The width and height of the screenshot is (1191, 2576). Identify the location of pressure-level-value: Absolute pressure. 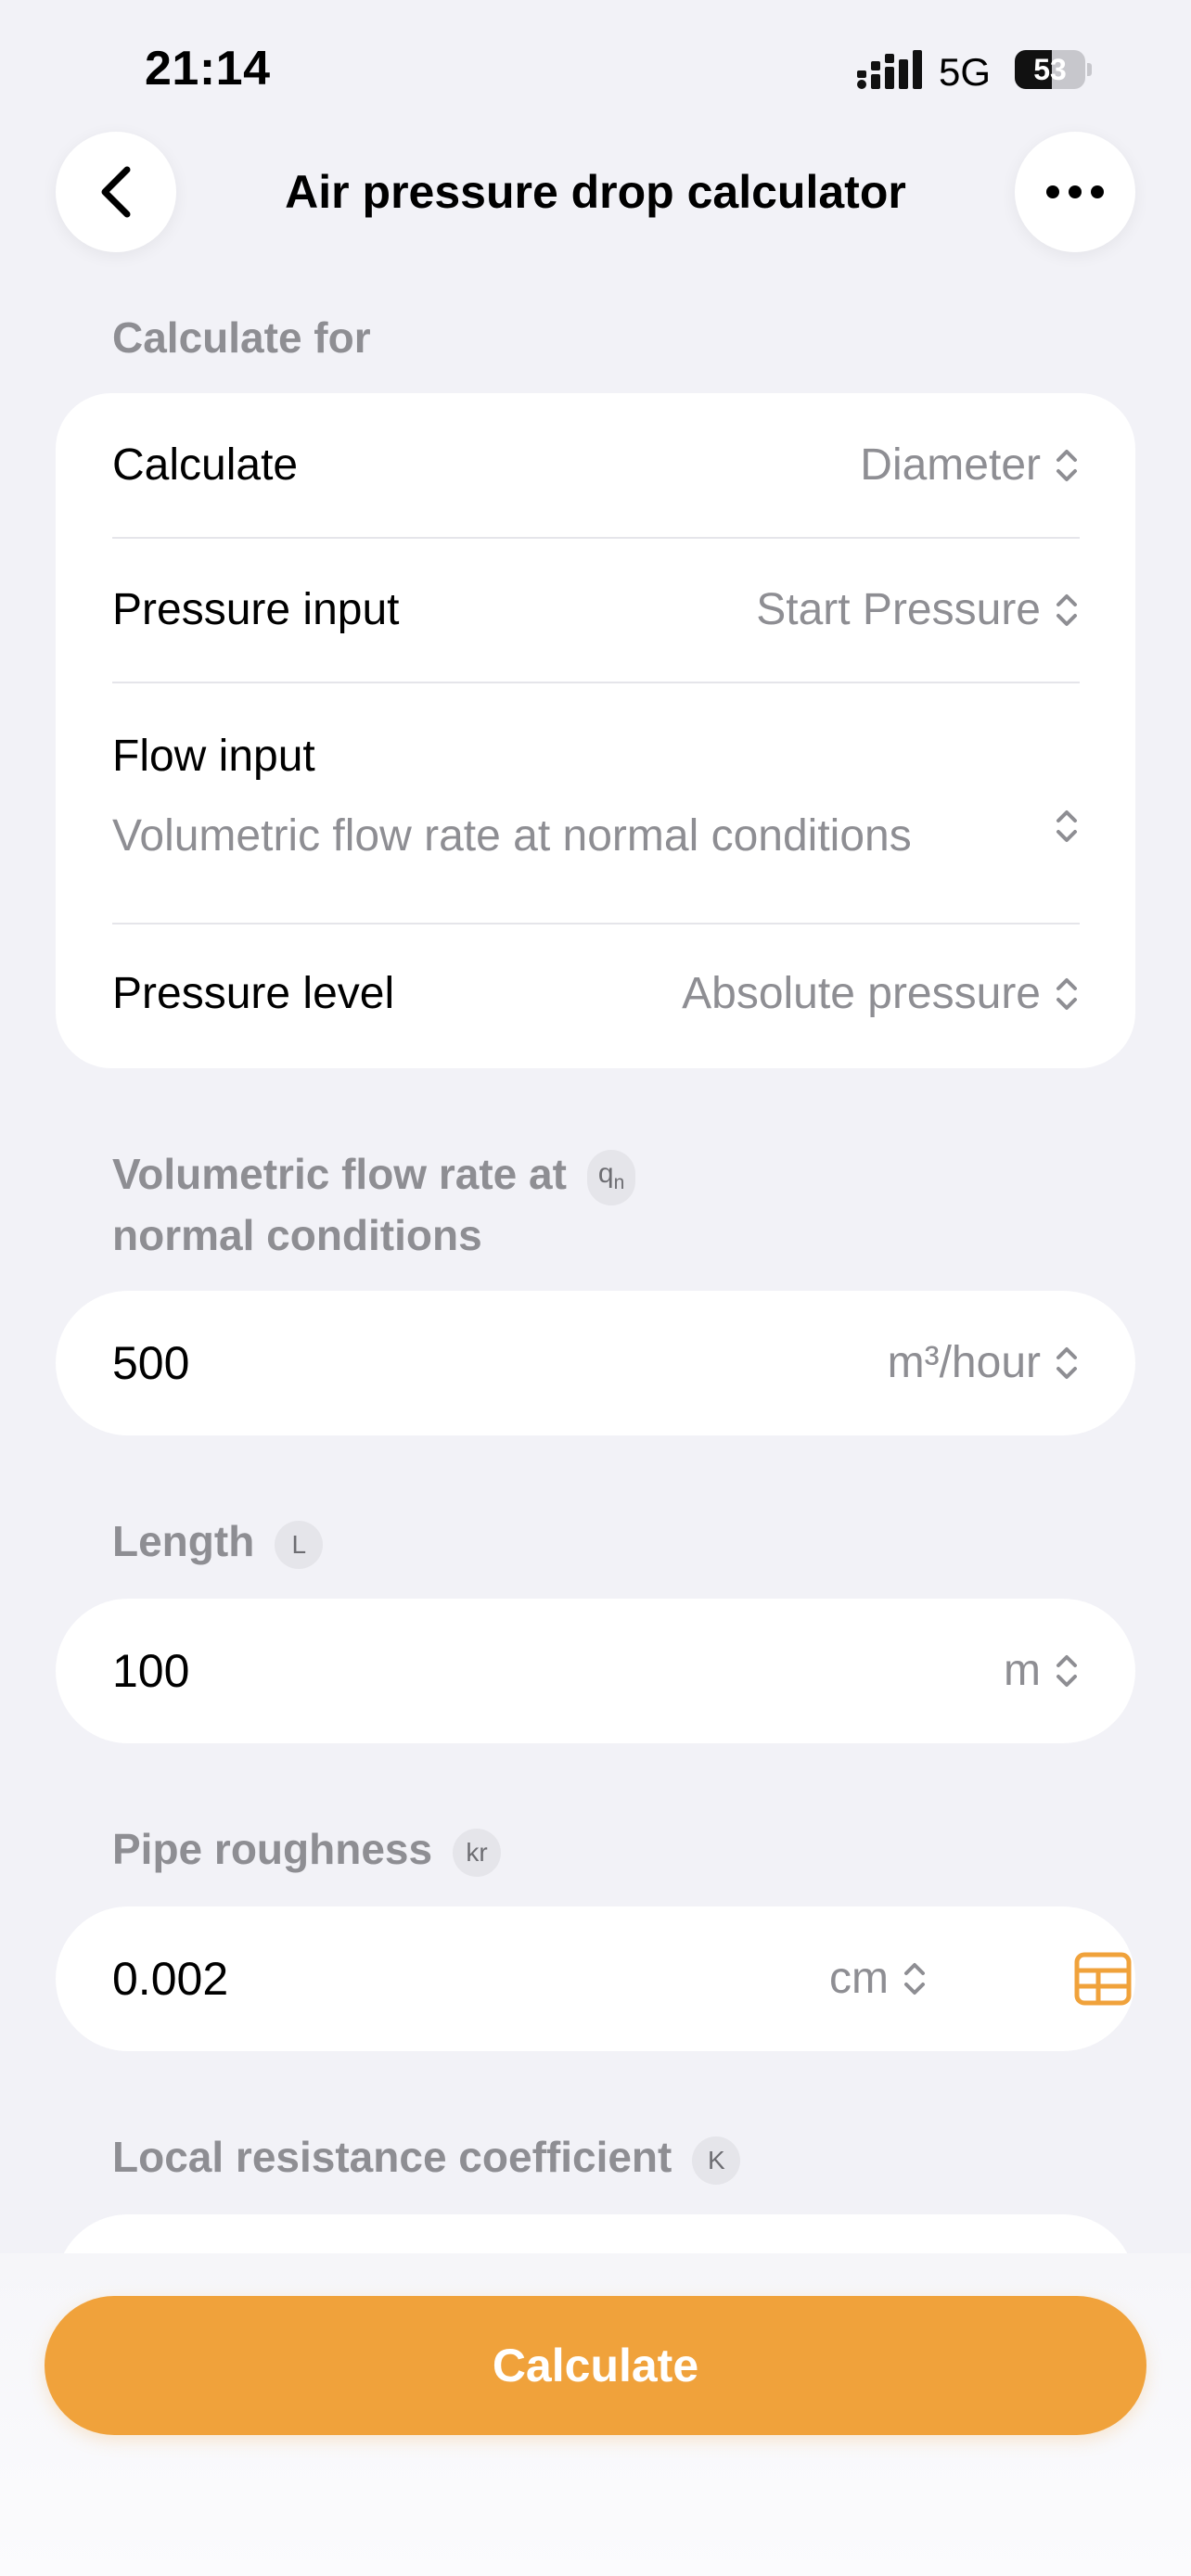
(881, 994).